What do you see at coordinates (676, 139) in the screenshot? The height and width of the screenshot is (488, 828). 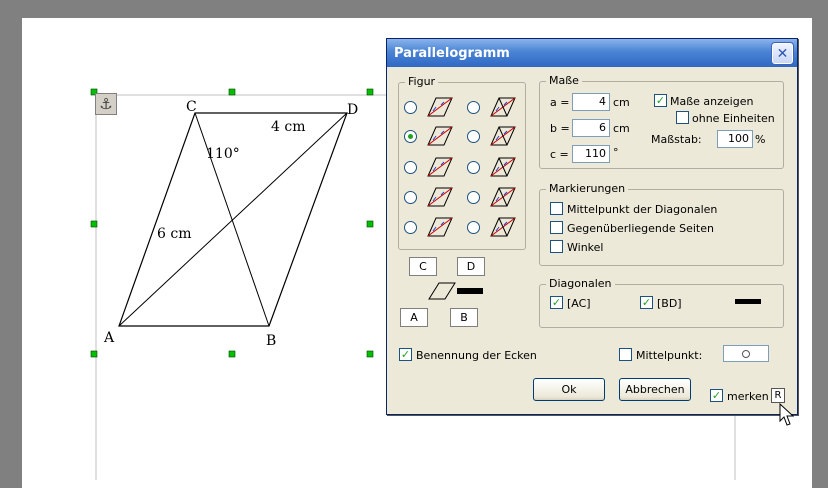 I see `scale-label: Maßstab:` at bounding box center [676, 139].